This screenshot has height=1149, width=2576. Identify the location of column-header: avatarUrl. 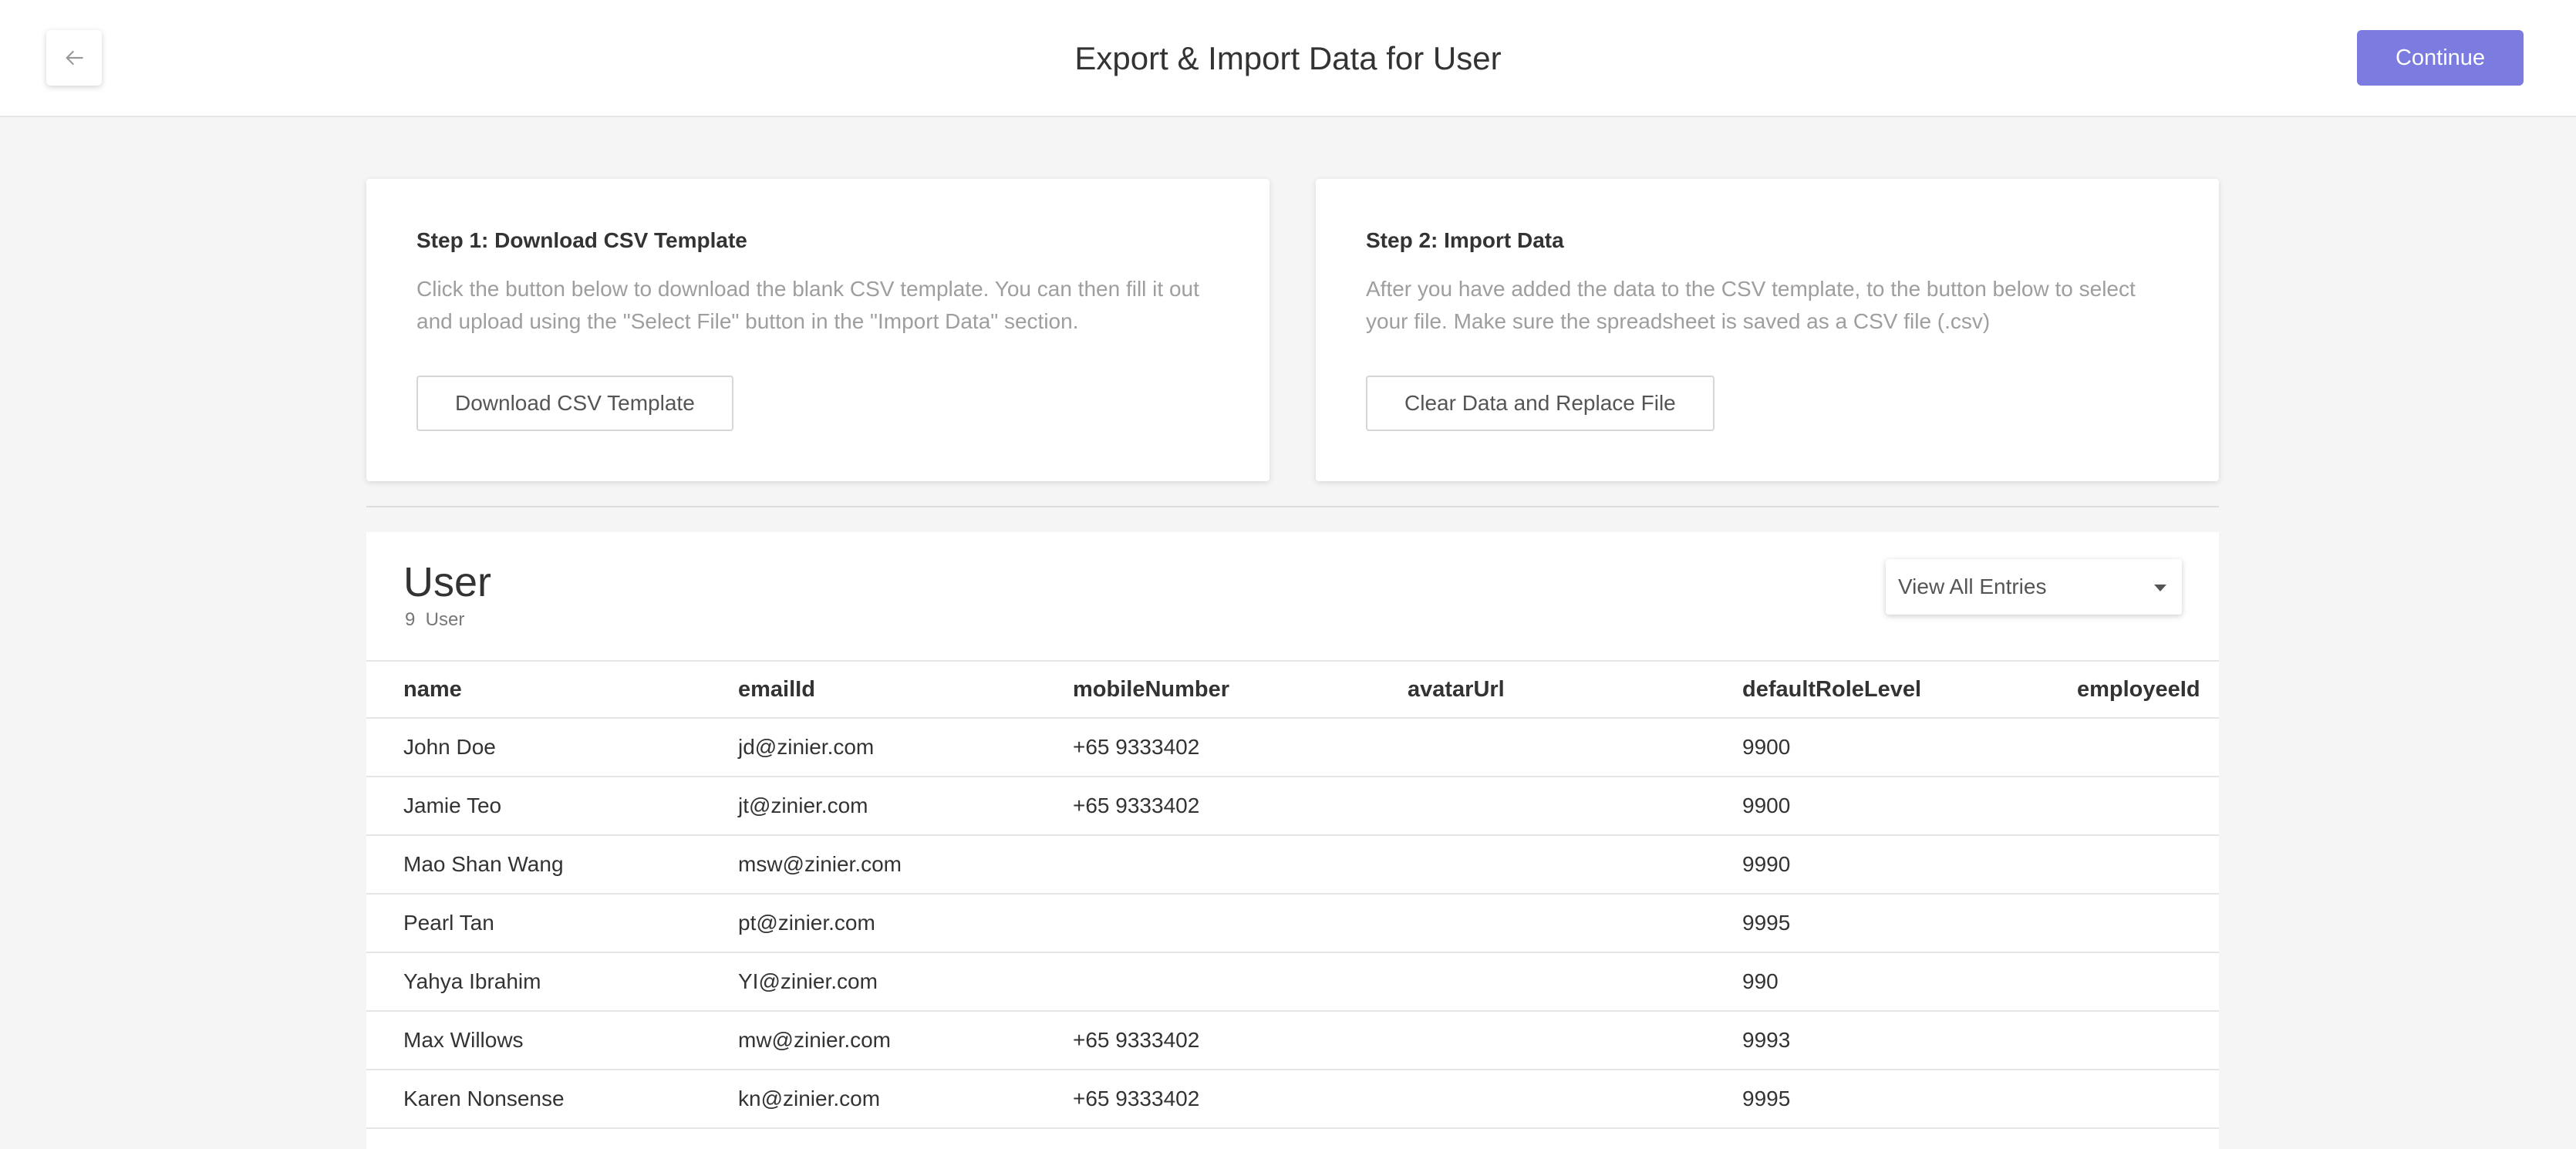
(1456, 689).